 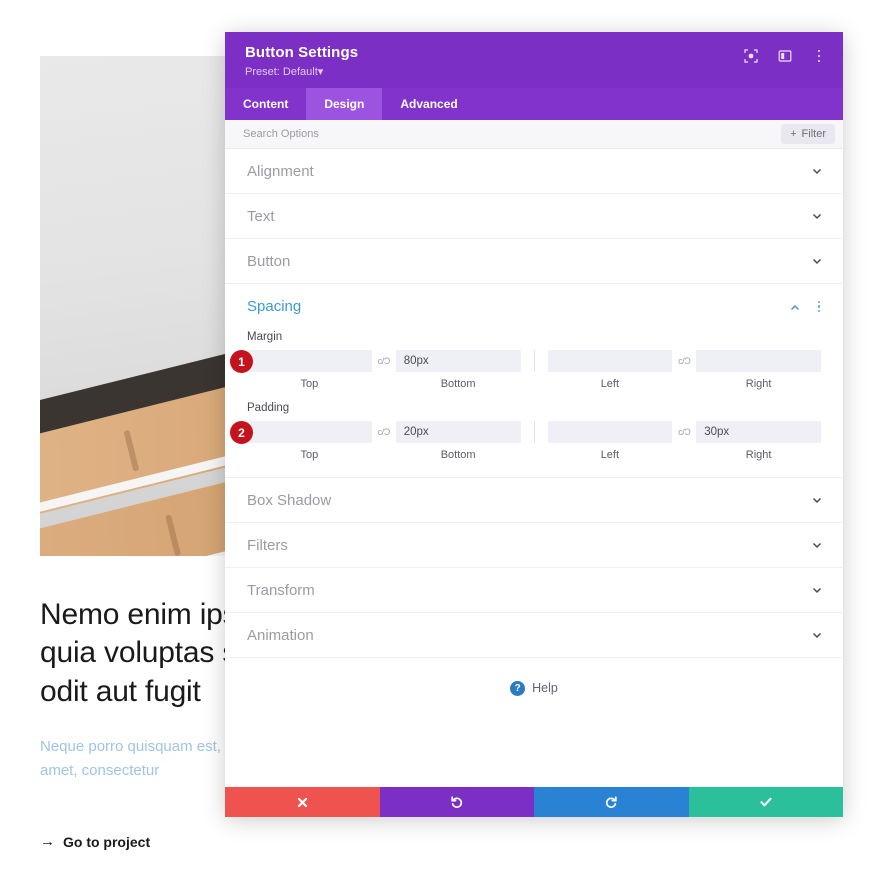 What do you see at coordinates (289, 500) in the screenshot?
I see `section-box-shadow-label: Box Shadow` at bounding box center [289, 500].